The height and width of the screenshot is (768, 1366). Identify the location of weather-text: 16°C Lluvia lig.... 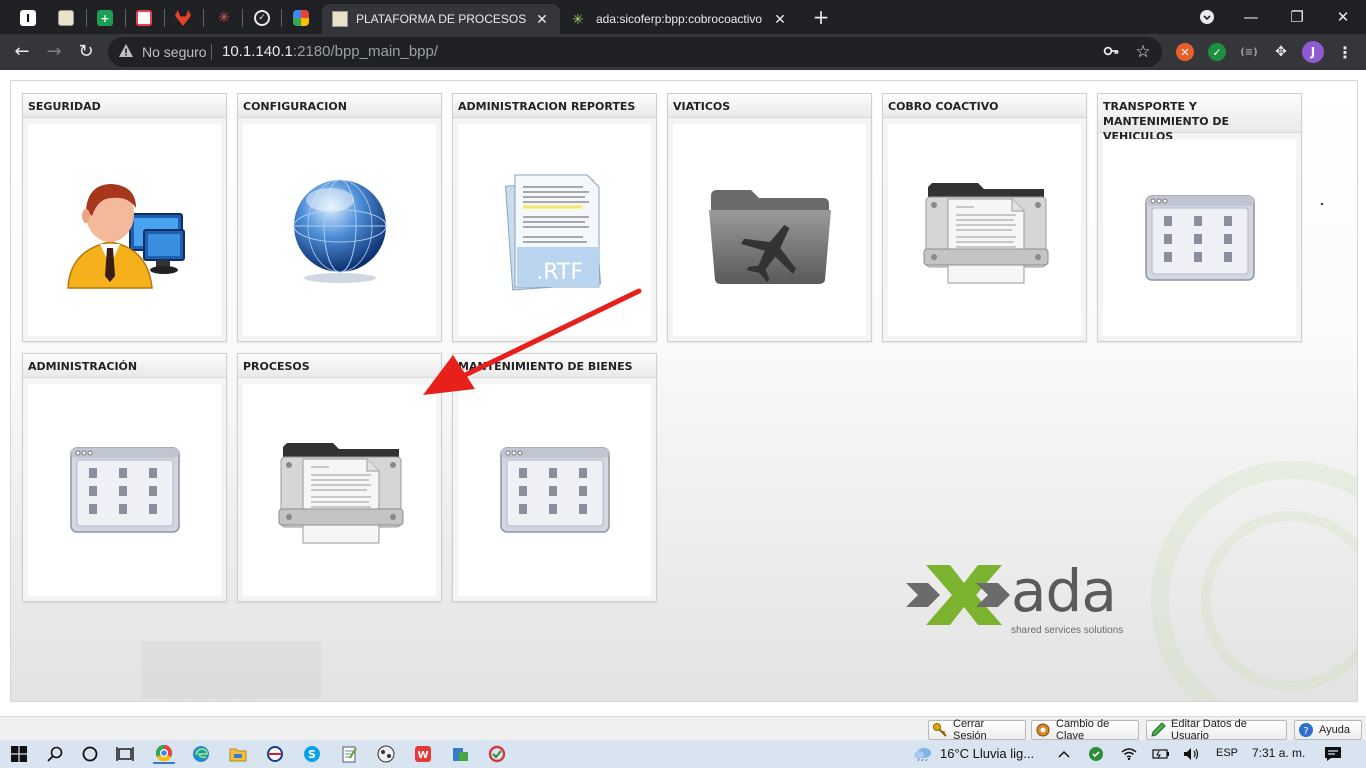
(987, 753).